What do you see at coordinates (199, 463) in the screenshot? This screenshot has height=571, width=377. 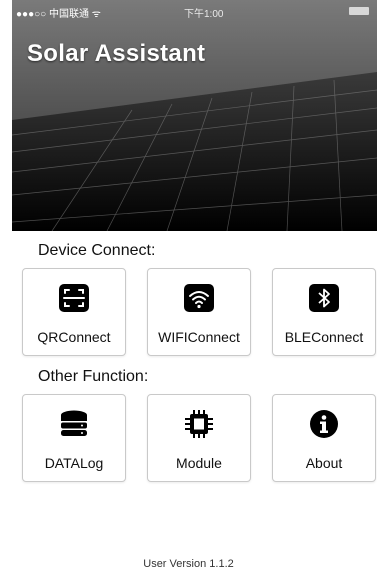 I see `module-label: Module` at bounding box center [199, 463].